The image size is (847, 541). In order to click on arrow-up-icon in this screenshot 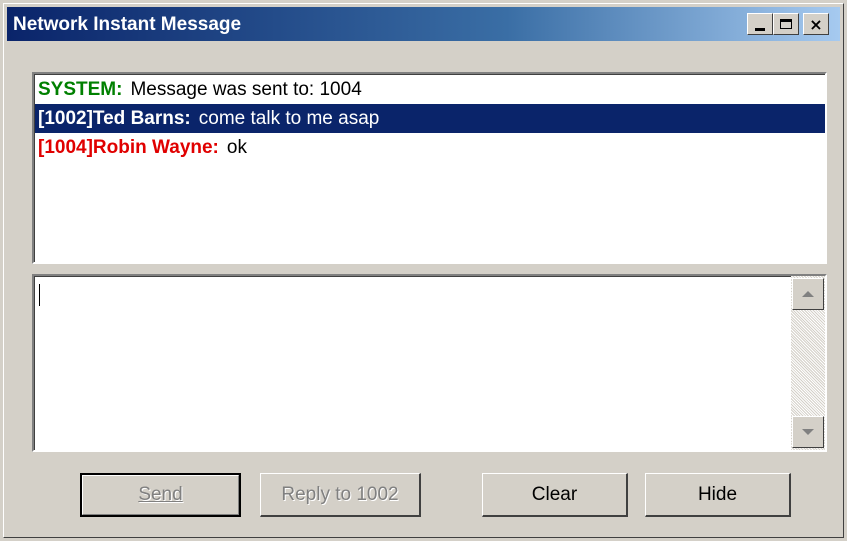, I will do `click(808, 294)`.